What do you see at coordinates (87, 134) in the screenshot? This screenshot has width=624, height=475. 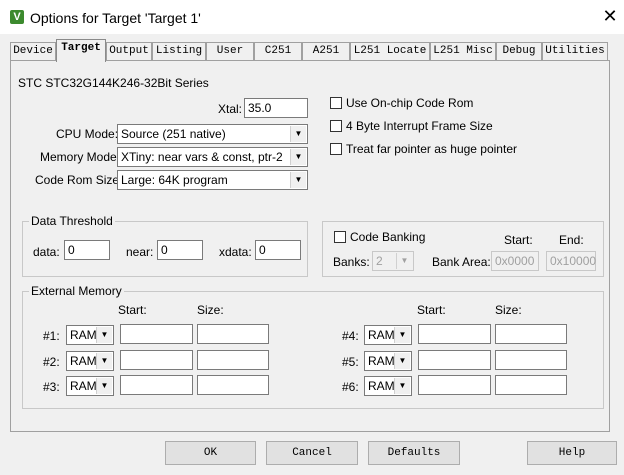 I see `cpu-mode-label: CPU Mode:` at bounding box center [87, 134].